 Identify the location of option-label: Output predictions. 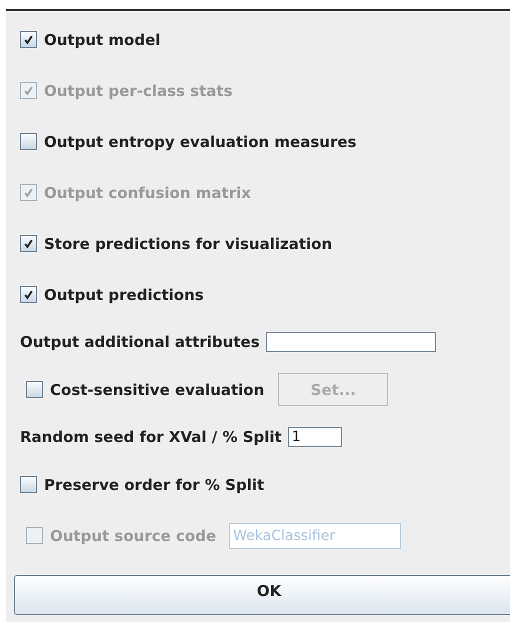
(124, 295).